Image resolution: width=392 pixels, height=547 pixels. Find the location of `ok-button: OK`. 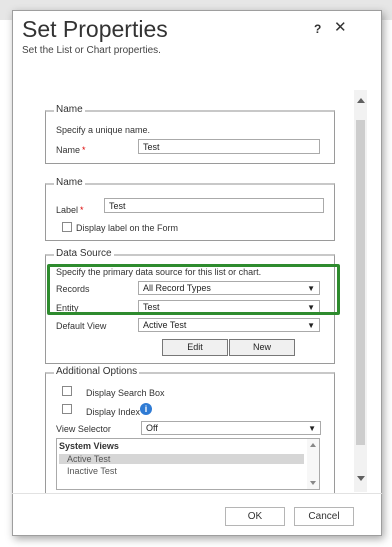

ok-button: OK is located at coordinates (255, 516).